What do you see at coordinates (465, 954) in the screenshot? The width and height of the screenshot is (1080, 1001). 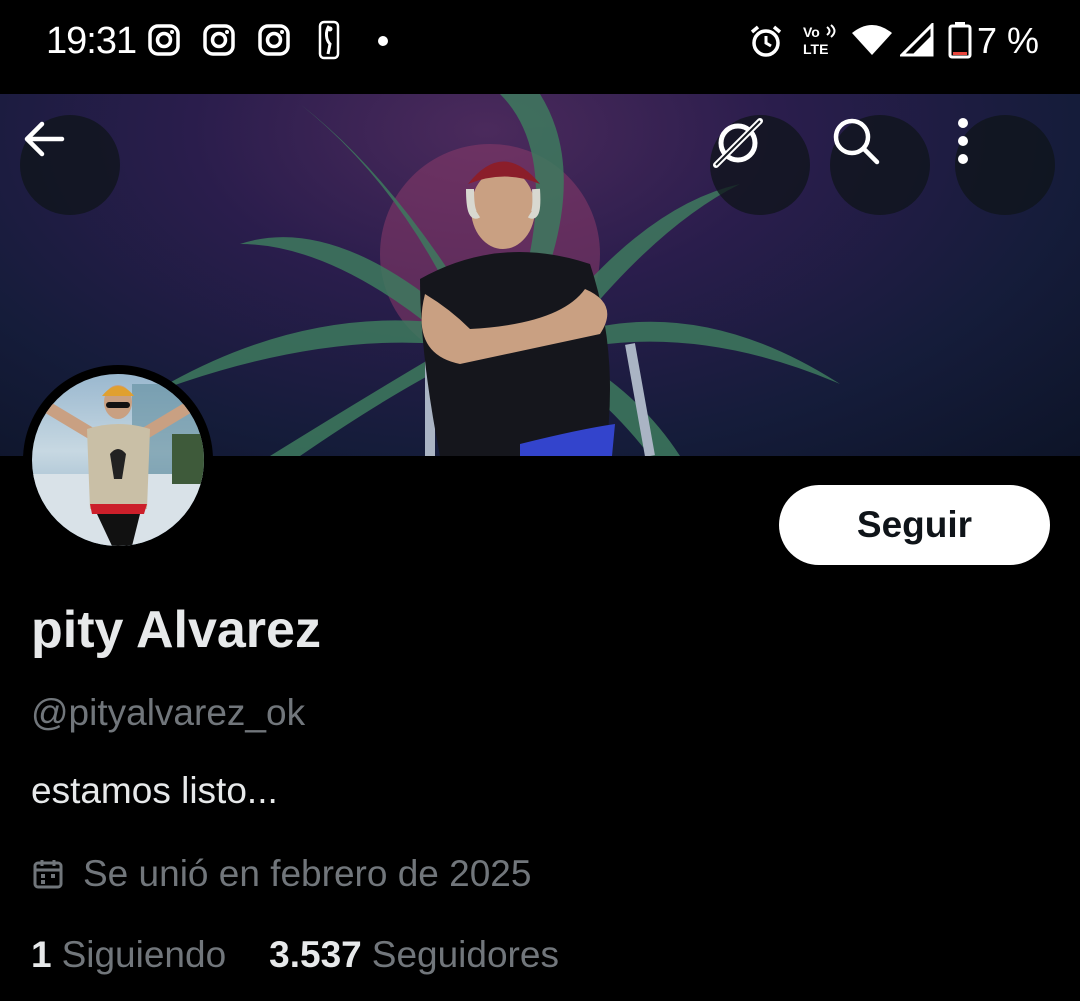 I see `followers-label: Seguidores` at bounding box center [465, 954].